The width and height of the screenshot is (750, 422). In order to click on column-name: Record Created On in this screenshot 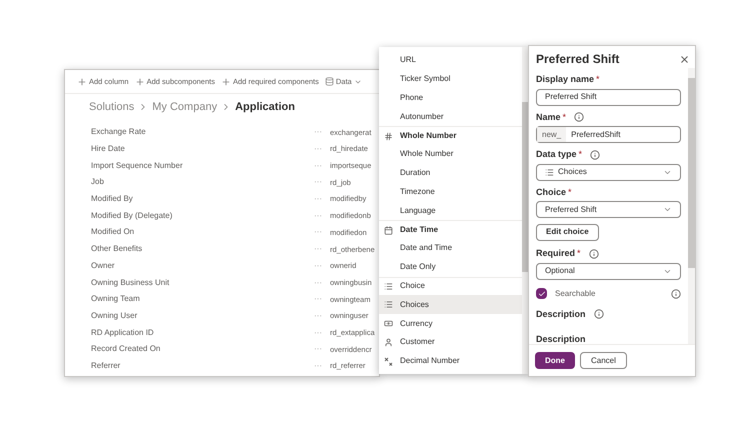, I will do `click(202, 349)`.